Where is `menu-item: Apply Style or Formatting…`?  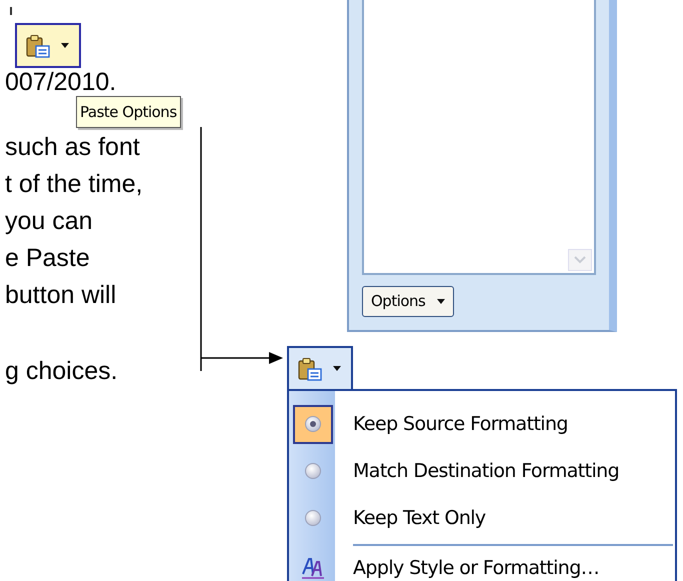
menu-item: Apply Style or Formatting… is located at coordinates (482, 565).